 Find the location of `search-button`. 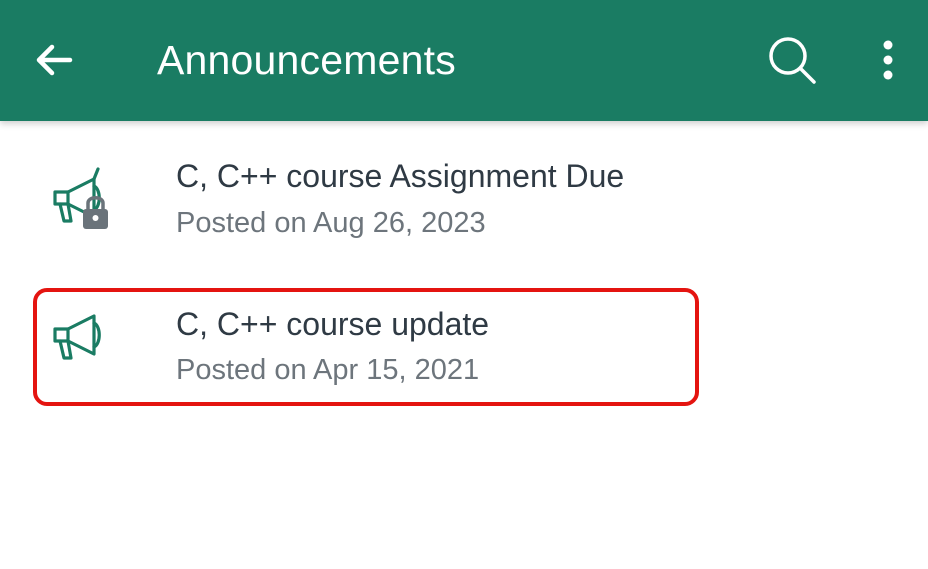

search-button is located at coordinates (792, 60).